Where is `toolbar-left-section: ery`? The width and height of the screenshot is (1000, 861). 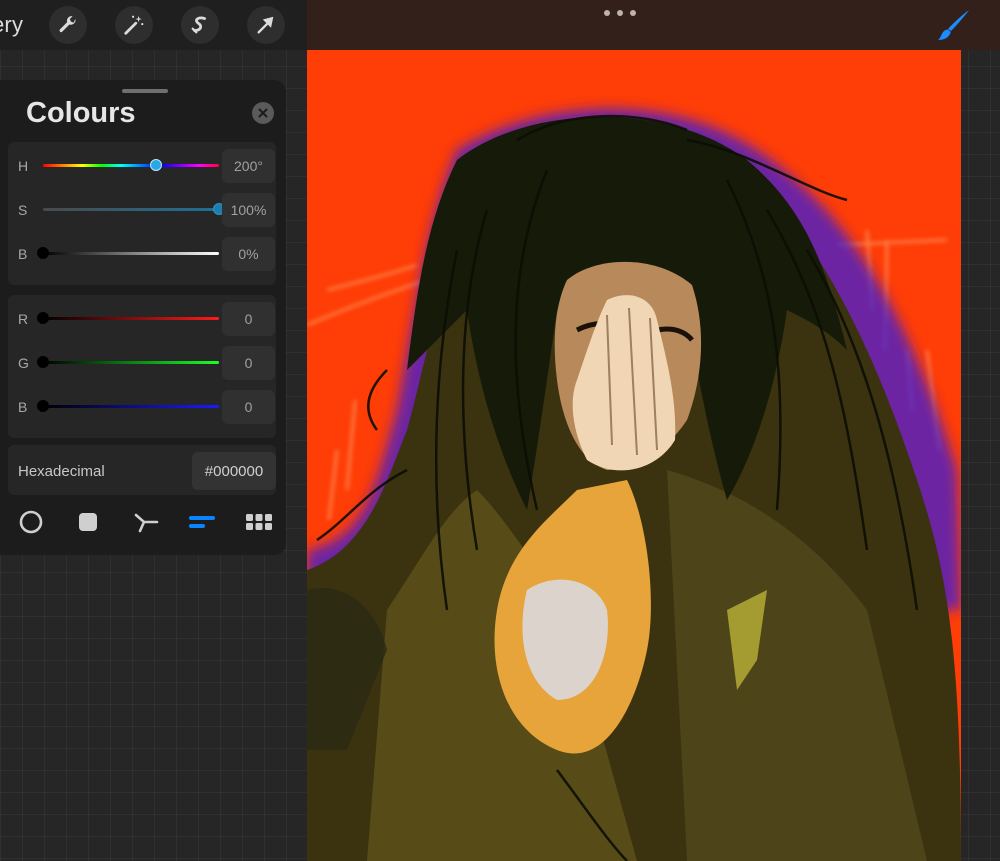
toolbar-left-section: ery is located at coordinates (153, 25).